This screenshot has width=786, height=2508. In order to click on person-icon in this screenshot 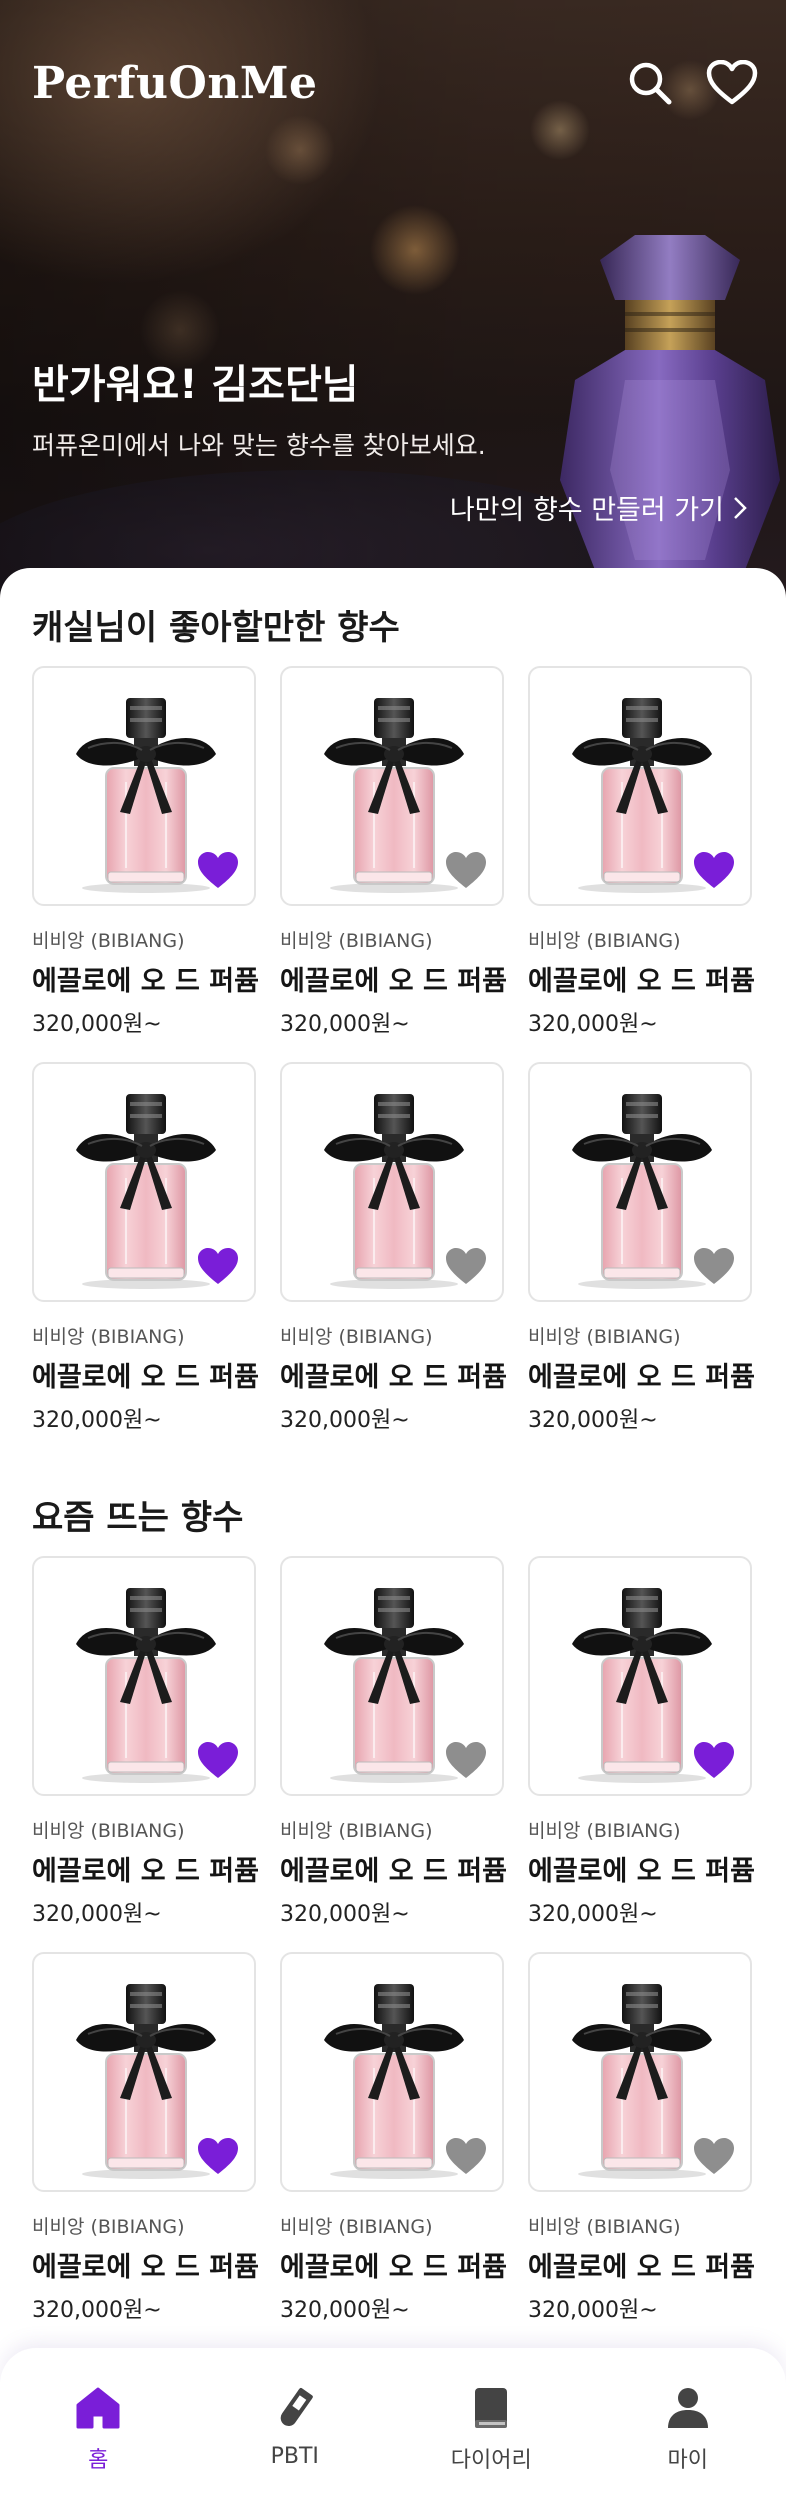, I will do `click(687, 2408)`.